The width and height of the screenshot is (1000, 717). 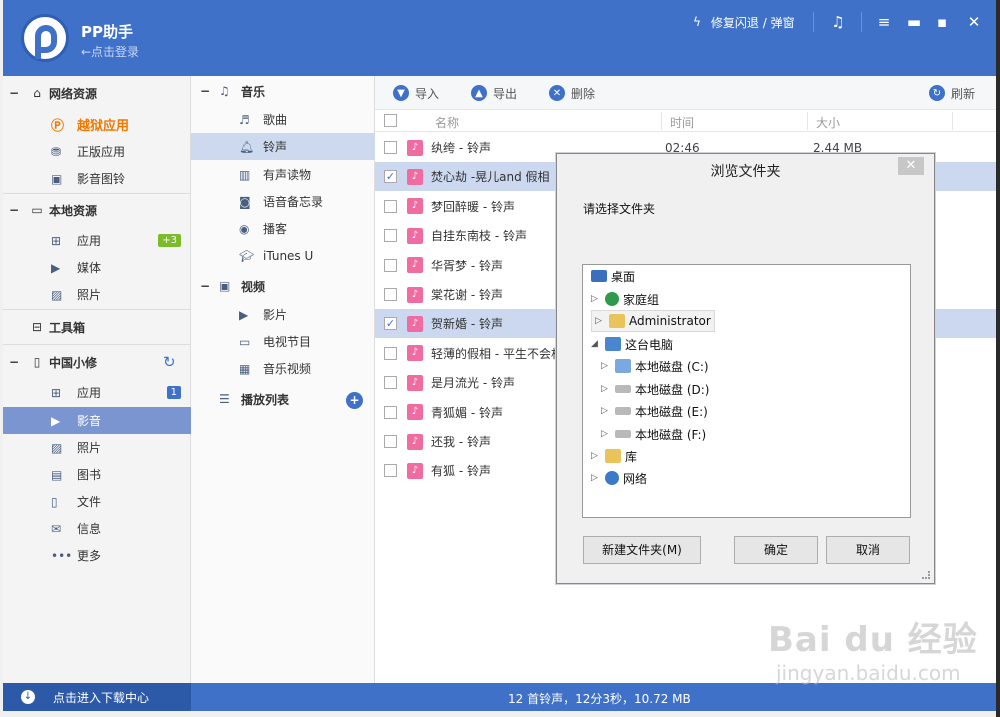 What do you see at coordinates (776, 550) in the screenshot?
I see `ok-button: 确定` at bounding box center [776, 550].